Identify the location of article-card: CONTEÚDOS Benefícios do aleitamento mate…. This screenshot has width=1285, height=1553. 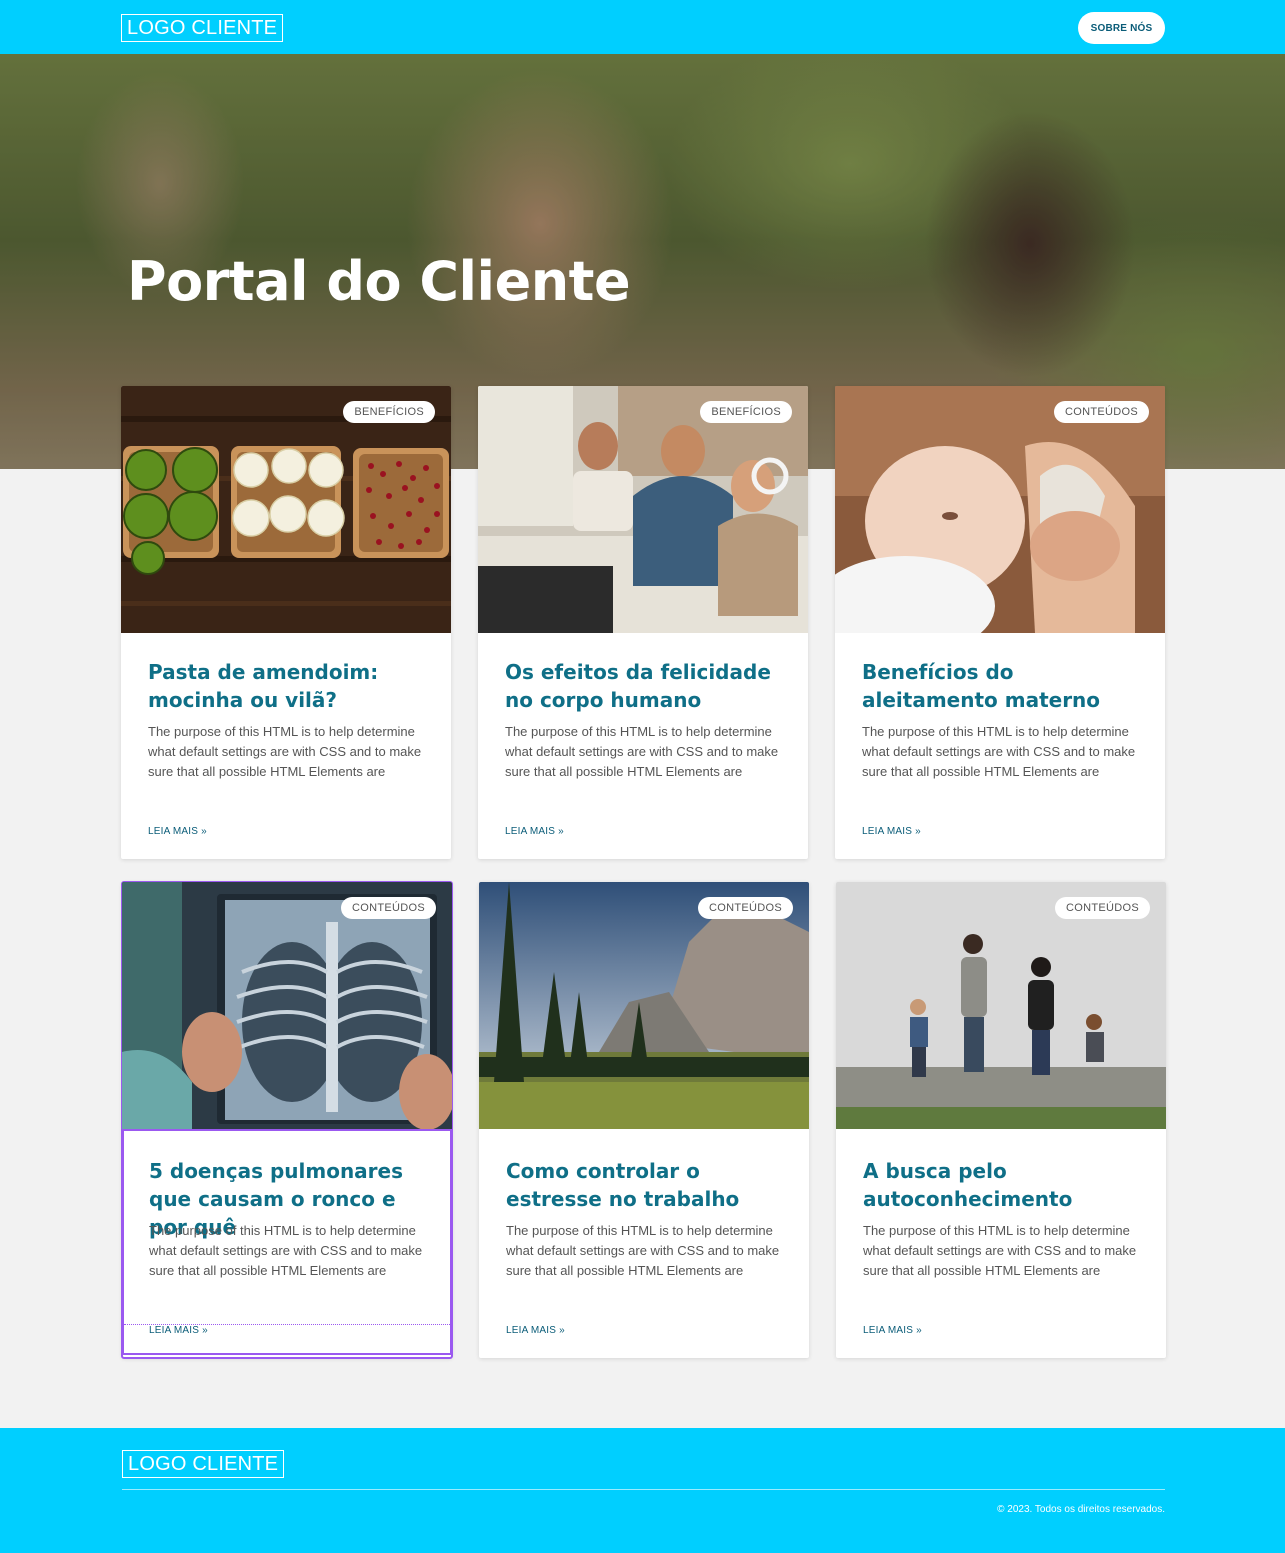
(1000, 622).